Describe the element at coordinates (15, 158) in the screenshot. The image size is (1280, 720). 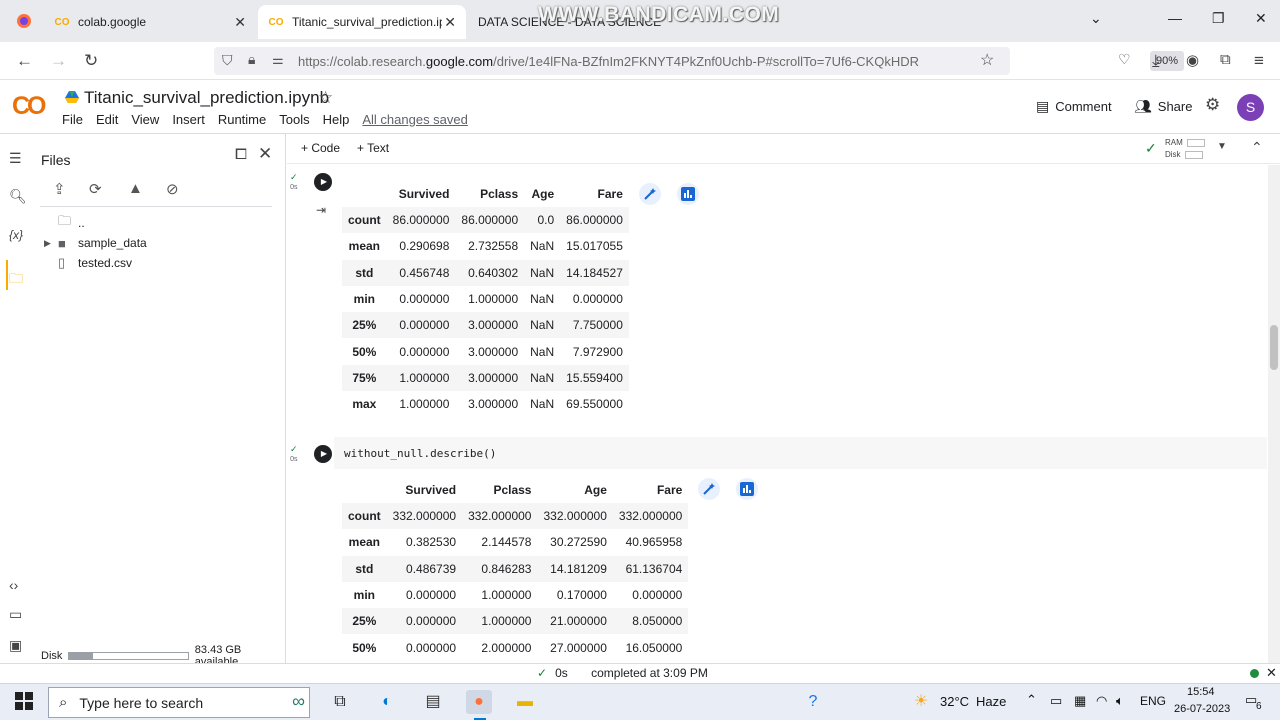
I see `table-of-contents-icon: ☰` at that location.